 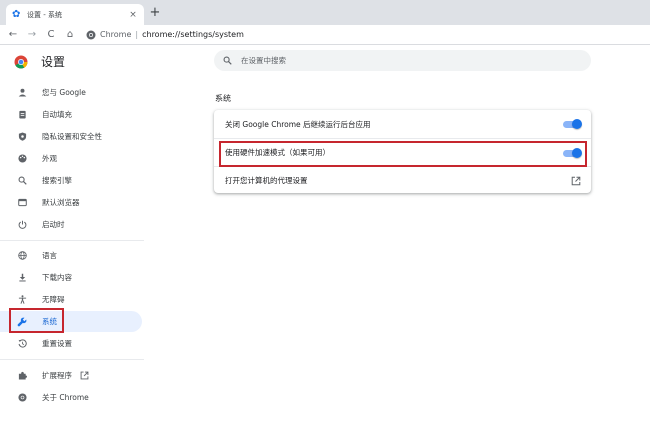 I want to click on sidebar-item-label: 系统, so click(x=49, y=321).